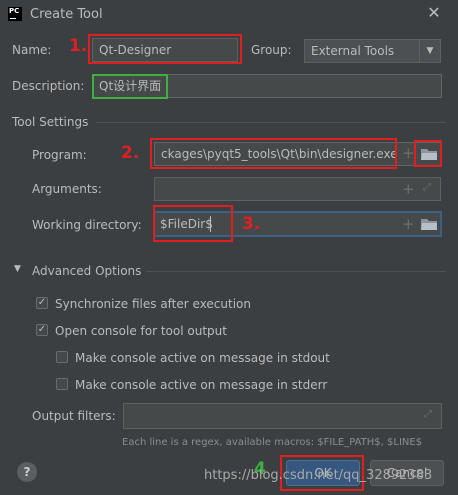  What do you see at coordinates (66, 14) in the screenshot?
I see `dialog-title: Create Tool` at bounding box center [66, 14].